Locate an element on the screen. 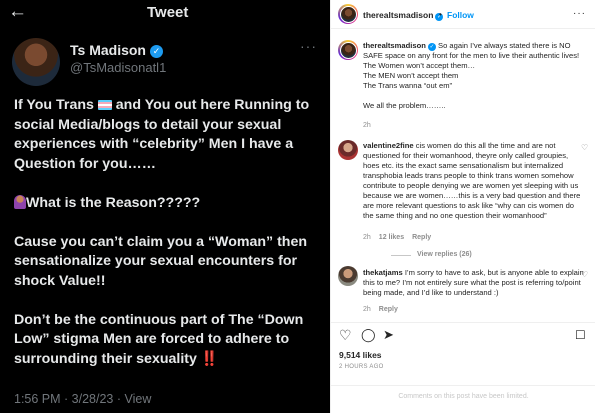 Image resolution: width=595 pixels, height=413 pixels. tweet-paragraph: What is the Reason????? is located at coordinates (170, 204).